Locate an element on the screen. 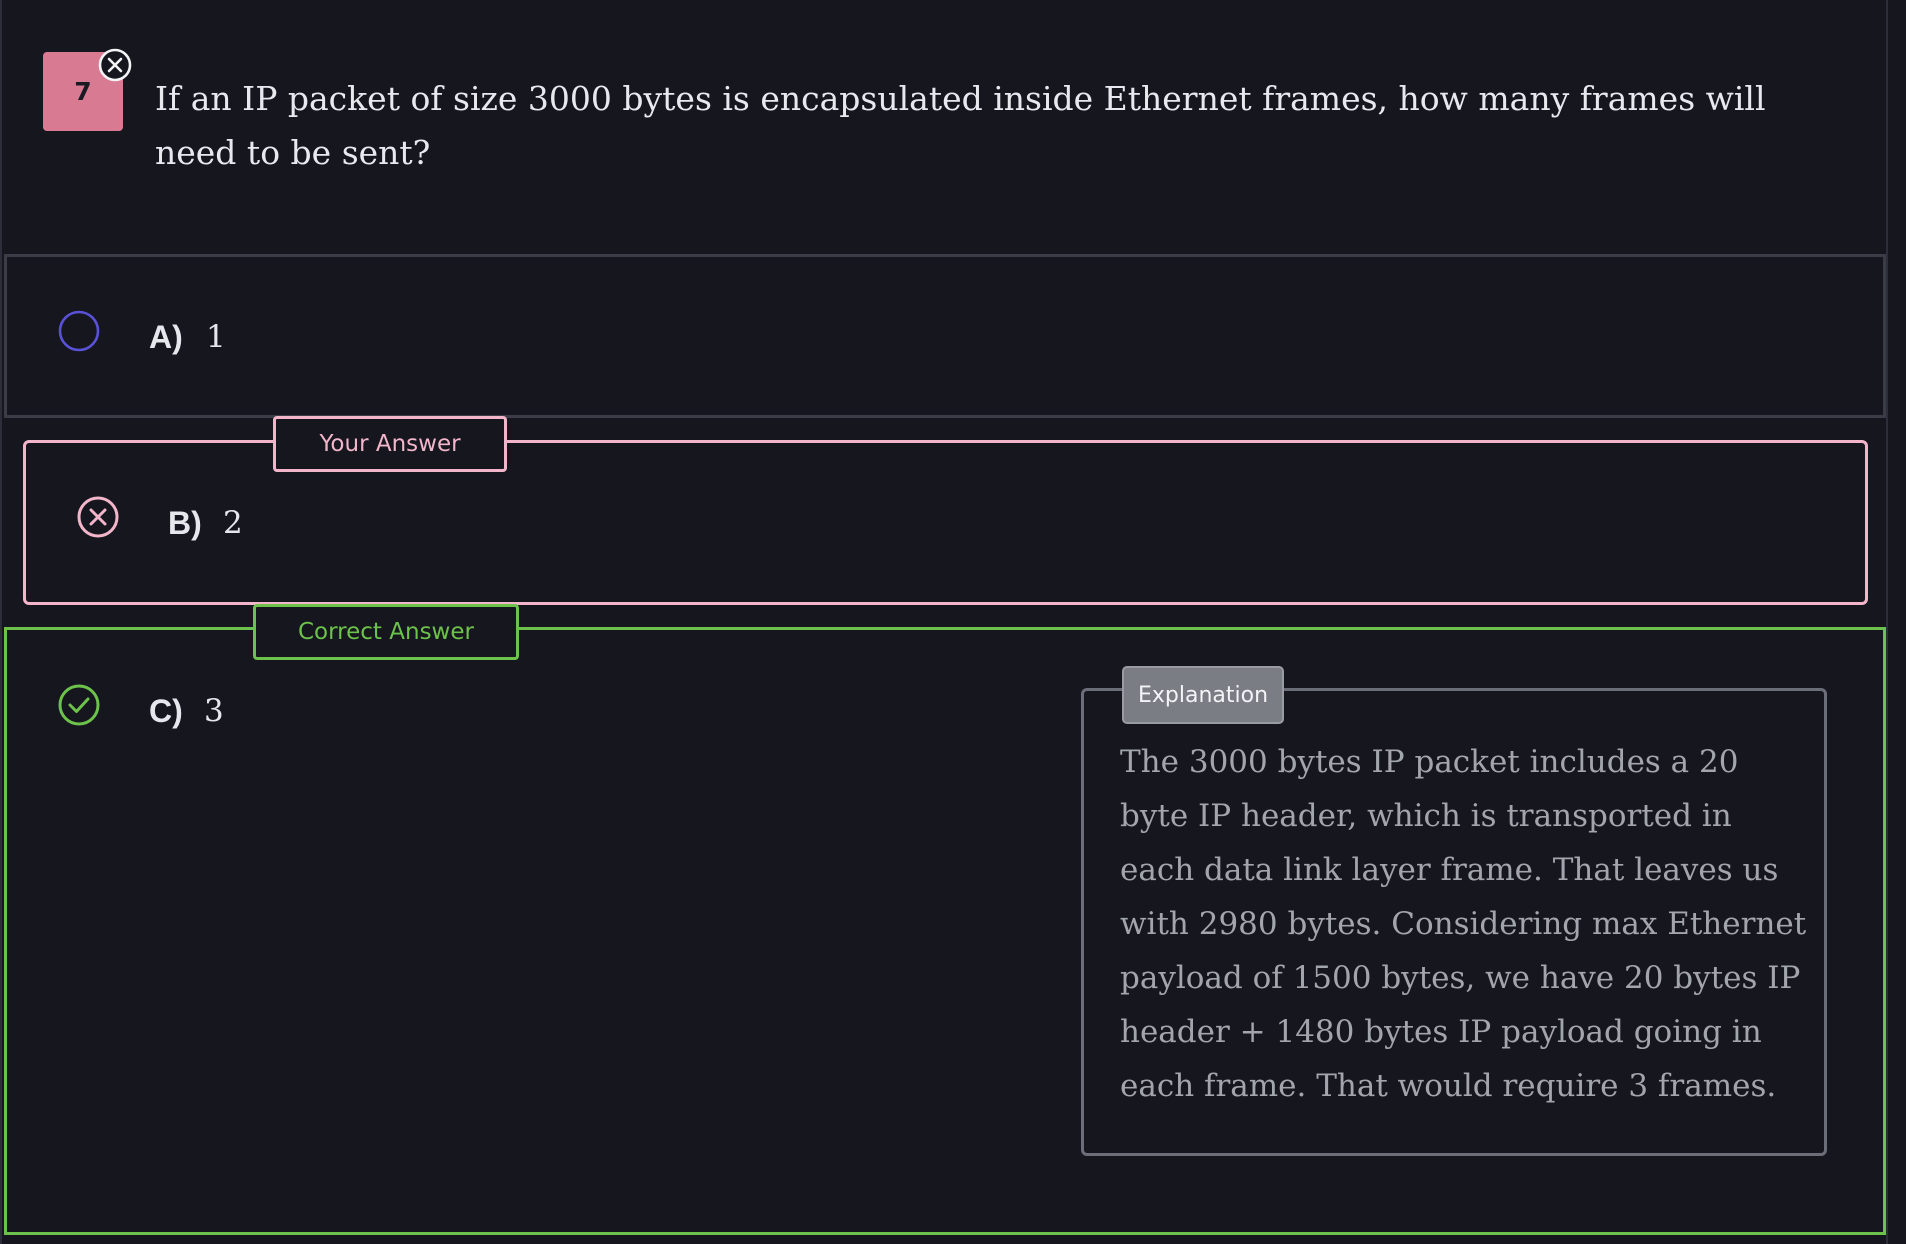  option-value: 3 is located at coordinates (214, 711).